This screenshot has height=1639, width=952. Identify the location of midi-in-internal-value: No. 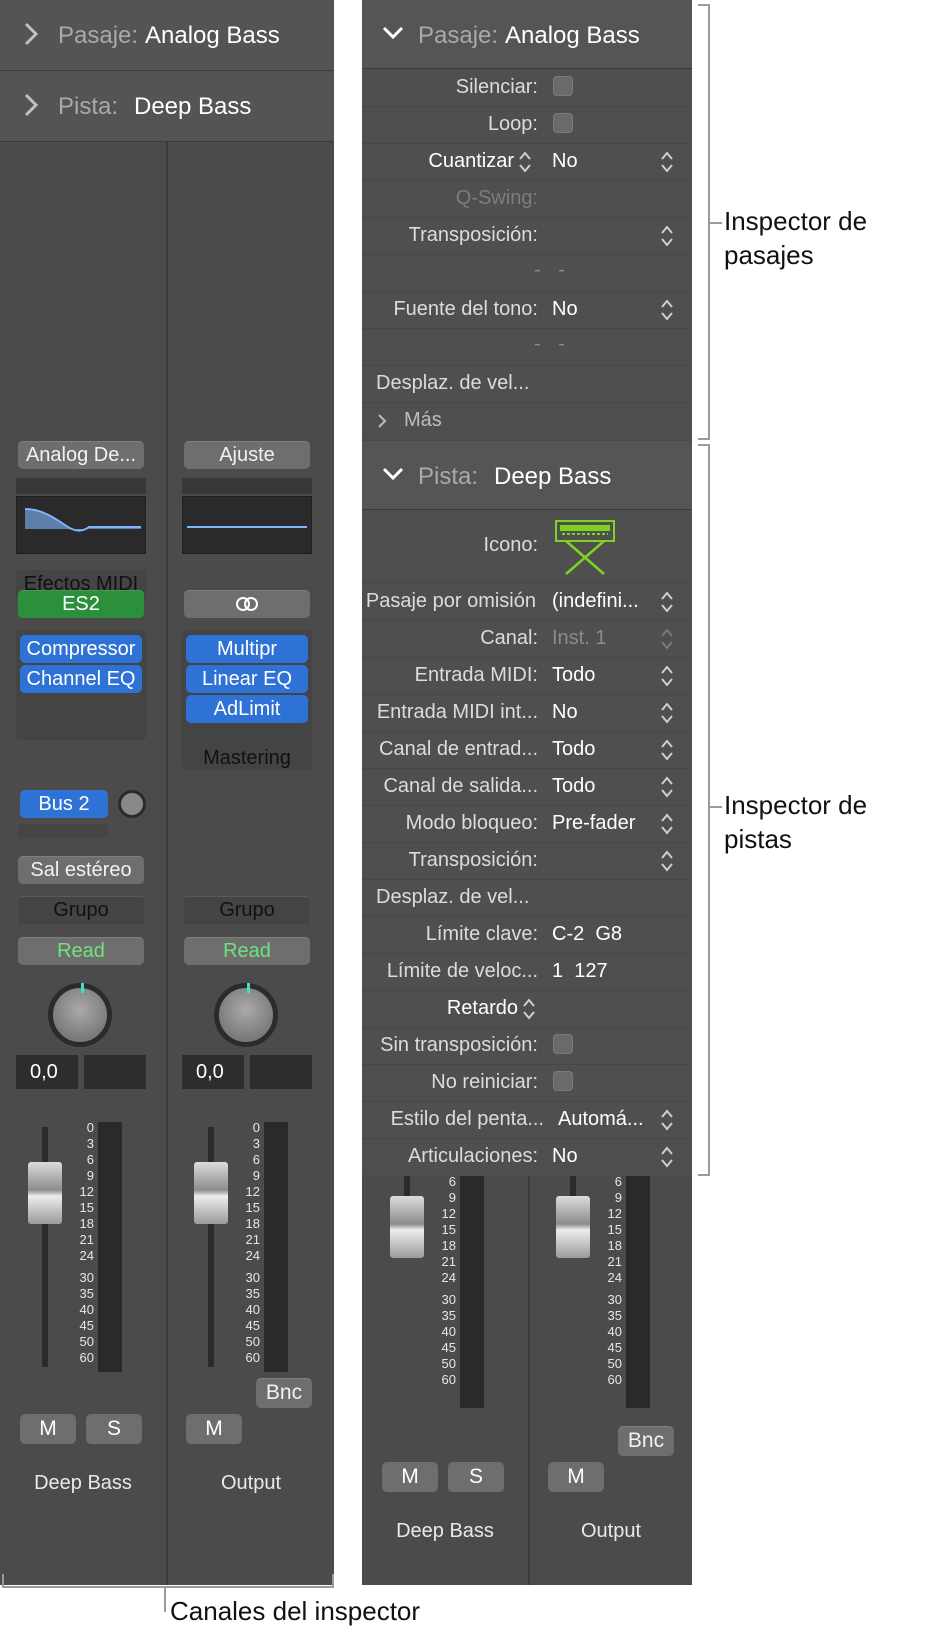
(565, 712).